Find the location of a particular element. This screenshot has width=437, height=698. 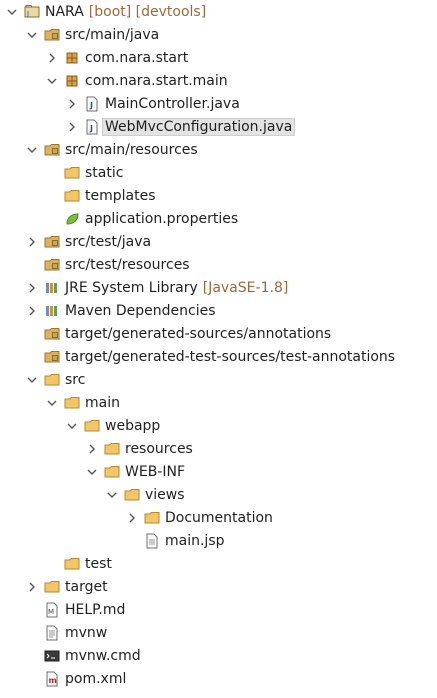

tree-item: src/test/resources is located at coordinates (108, 264).